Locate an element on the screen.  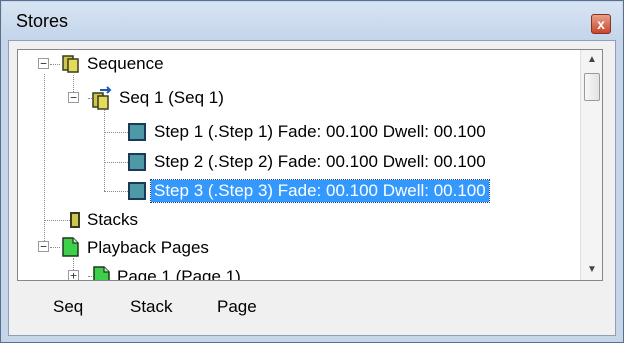
stack-button: Stack is located at coordinates (151, 307).